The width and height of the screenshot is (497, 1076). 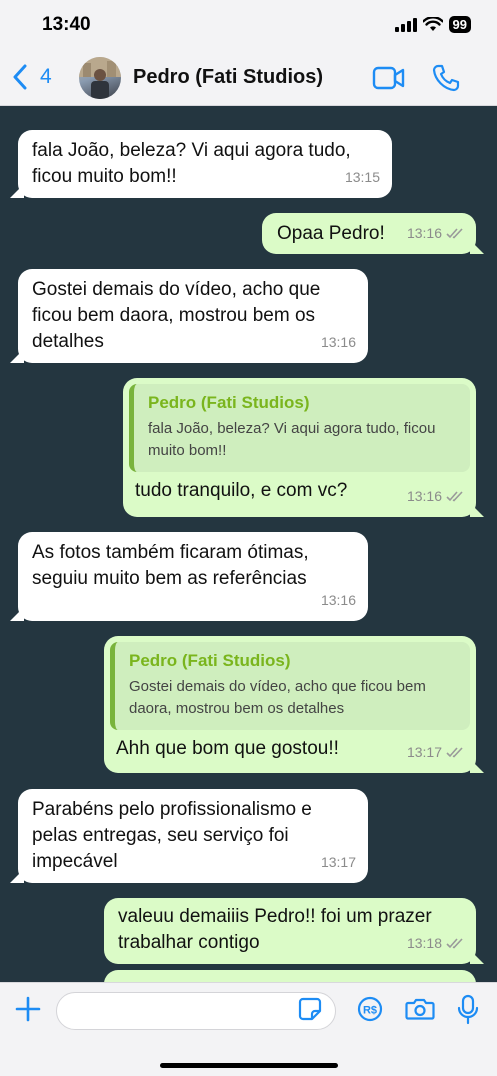 What do you see at coordinates (228, 77) in the screenshot?
I see `contact-name: Pedro (Fati Studios)` at bounding box center [228, 77].